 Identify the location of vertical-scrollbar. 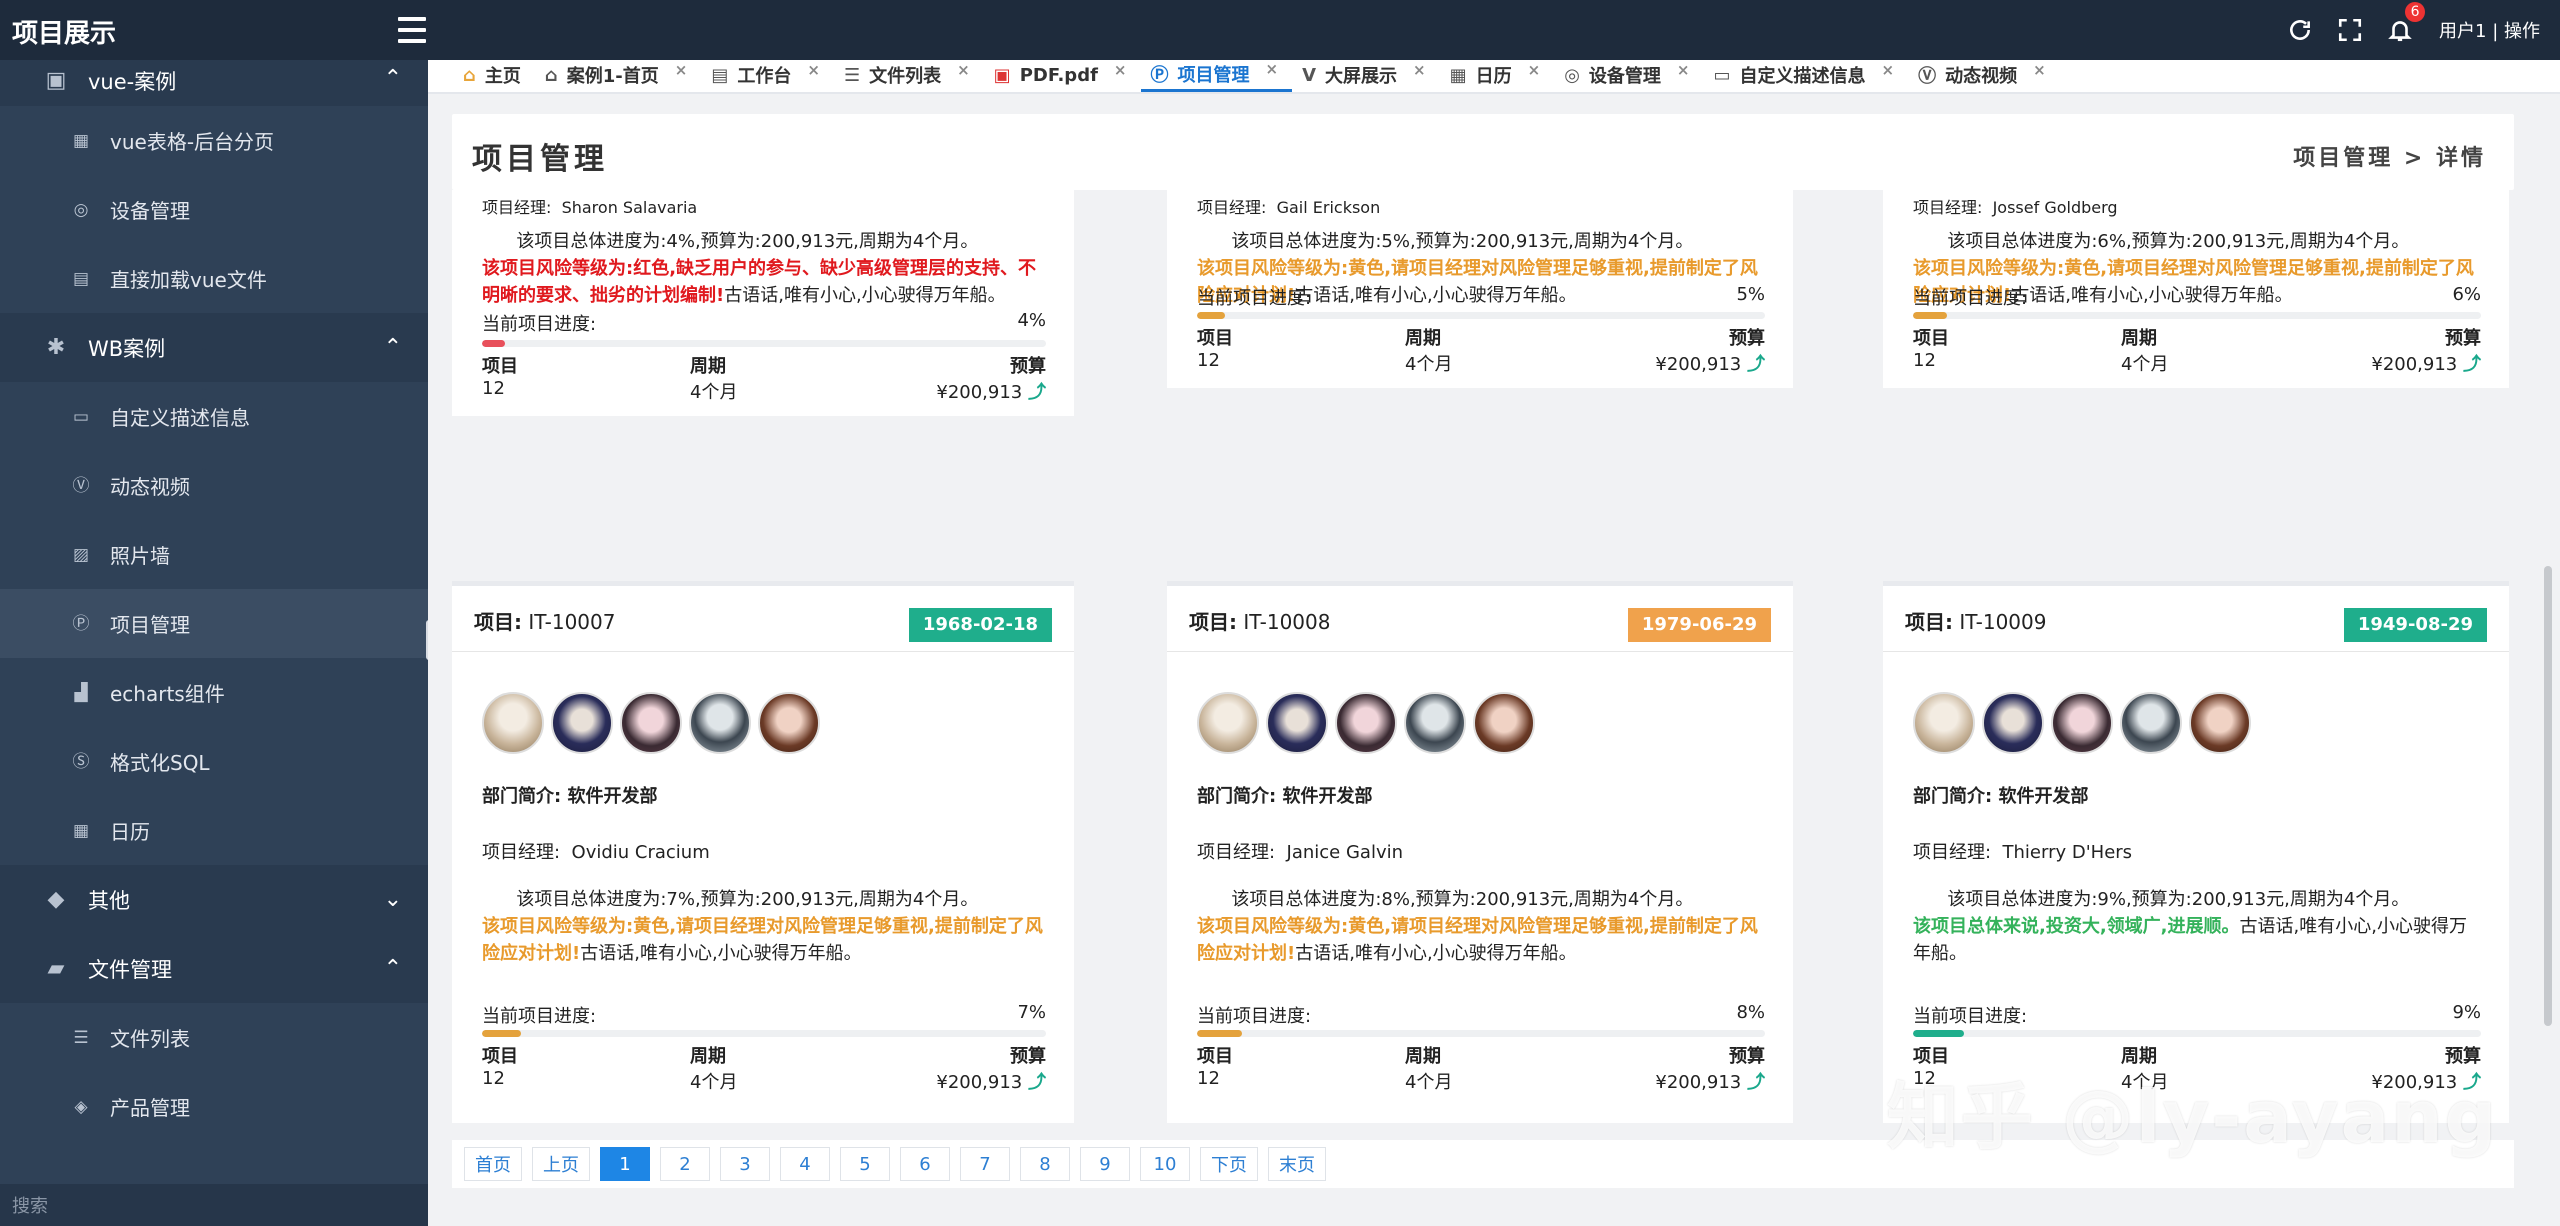
(2548, 796).